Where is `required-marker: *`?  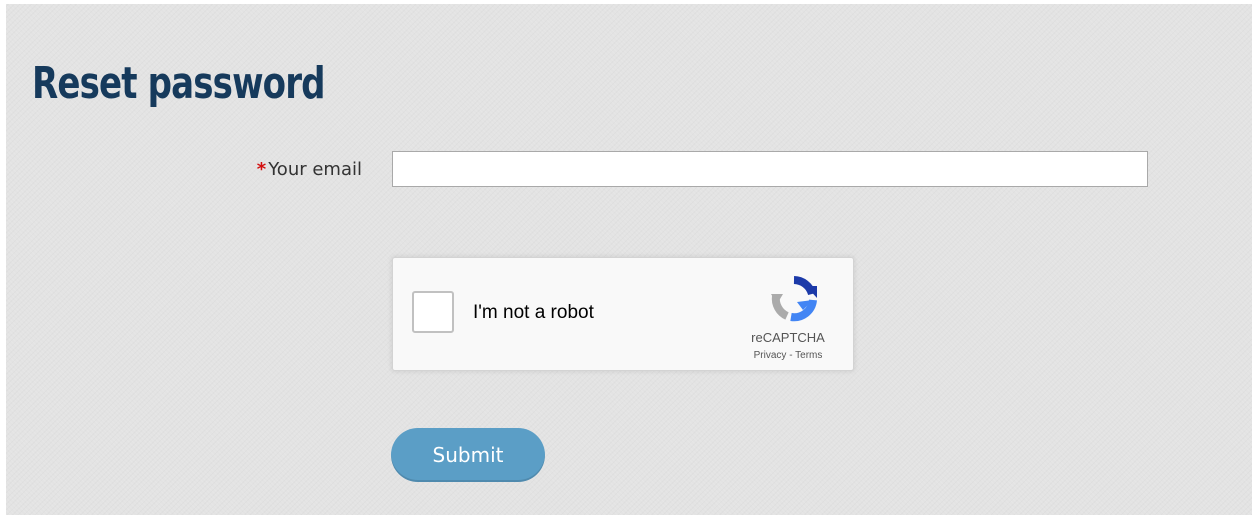
required-marker: * is located at coordinates (261, 169).